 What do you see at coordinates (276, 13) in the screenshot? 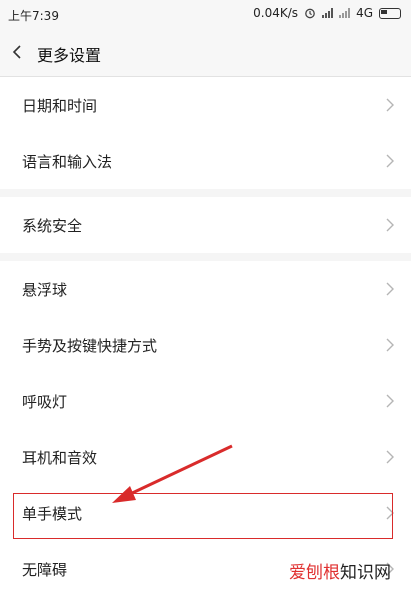
I see `net-speed: 0.04K/s` at bounding box center [276, 13].